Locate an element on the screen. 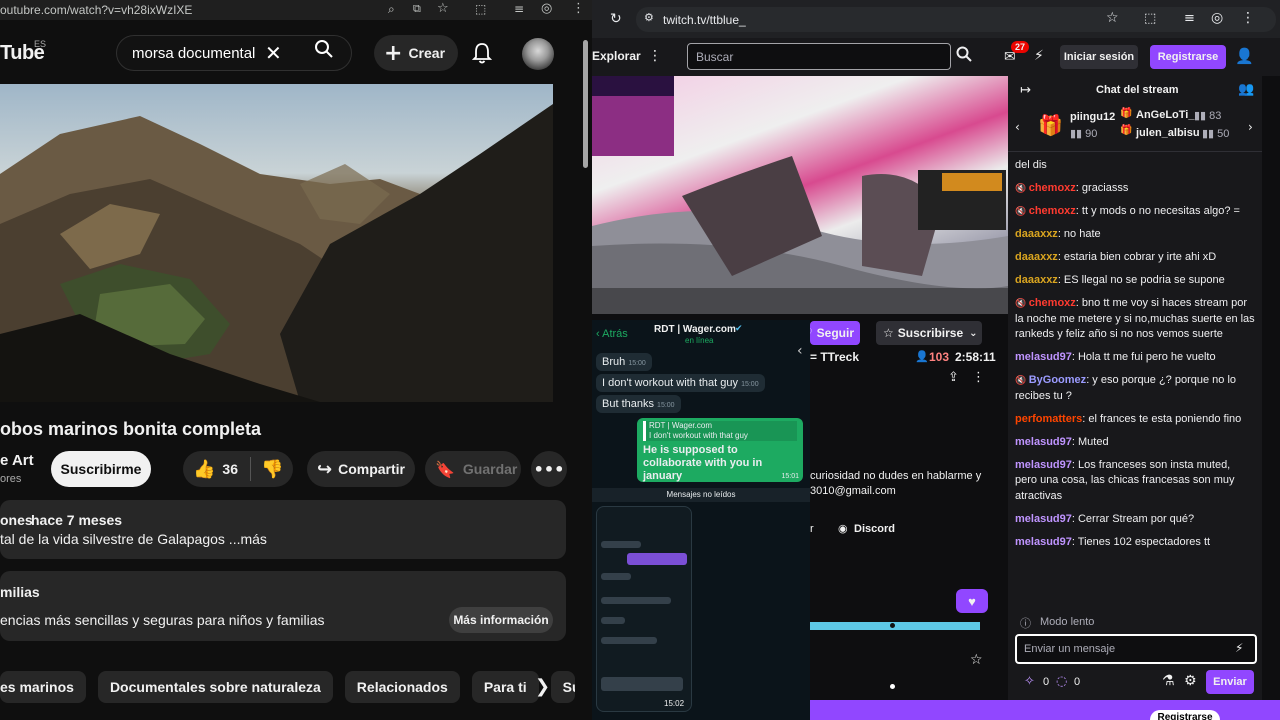 The width and height of the screenshot is (1280, 720). install-icon: ⧉ is located at coordinates (417, 9).